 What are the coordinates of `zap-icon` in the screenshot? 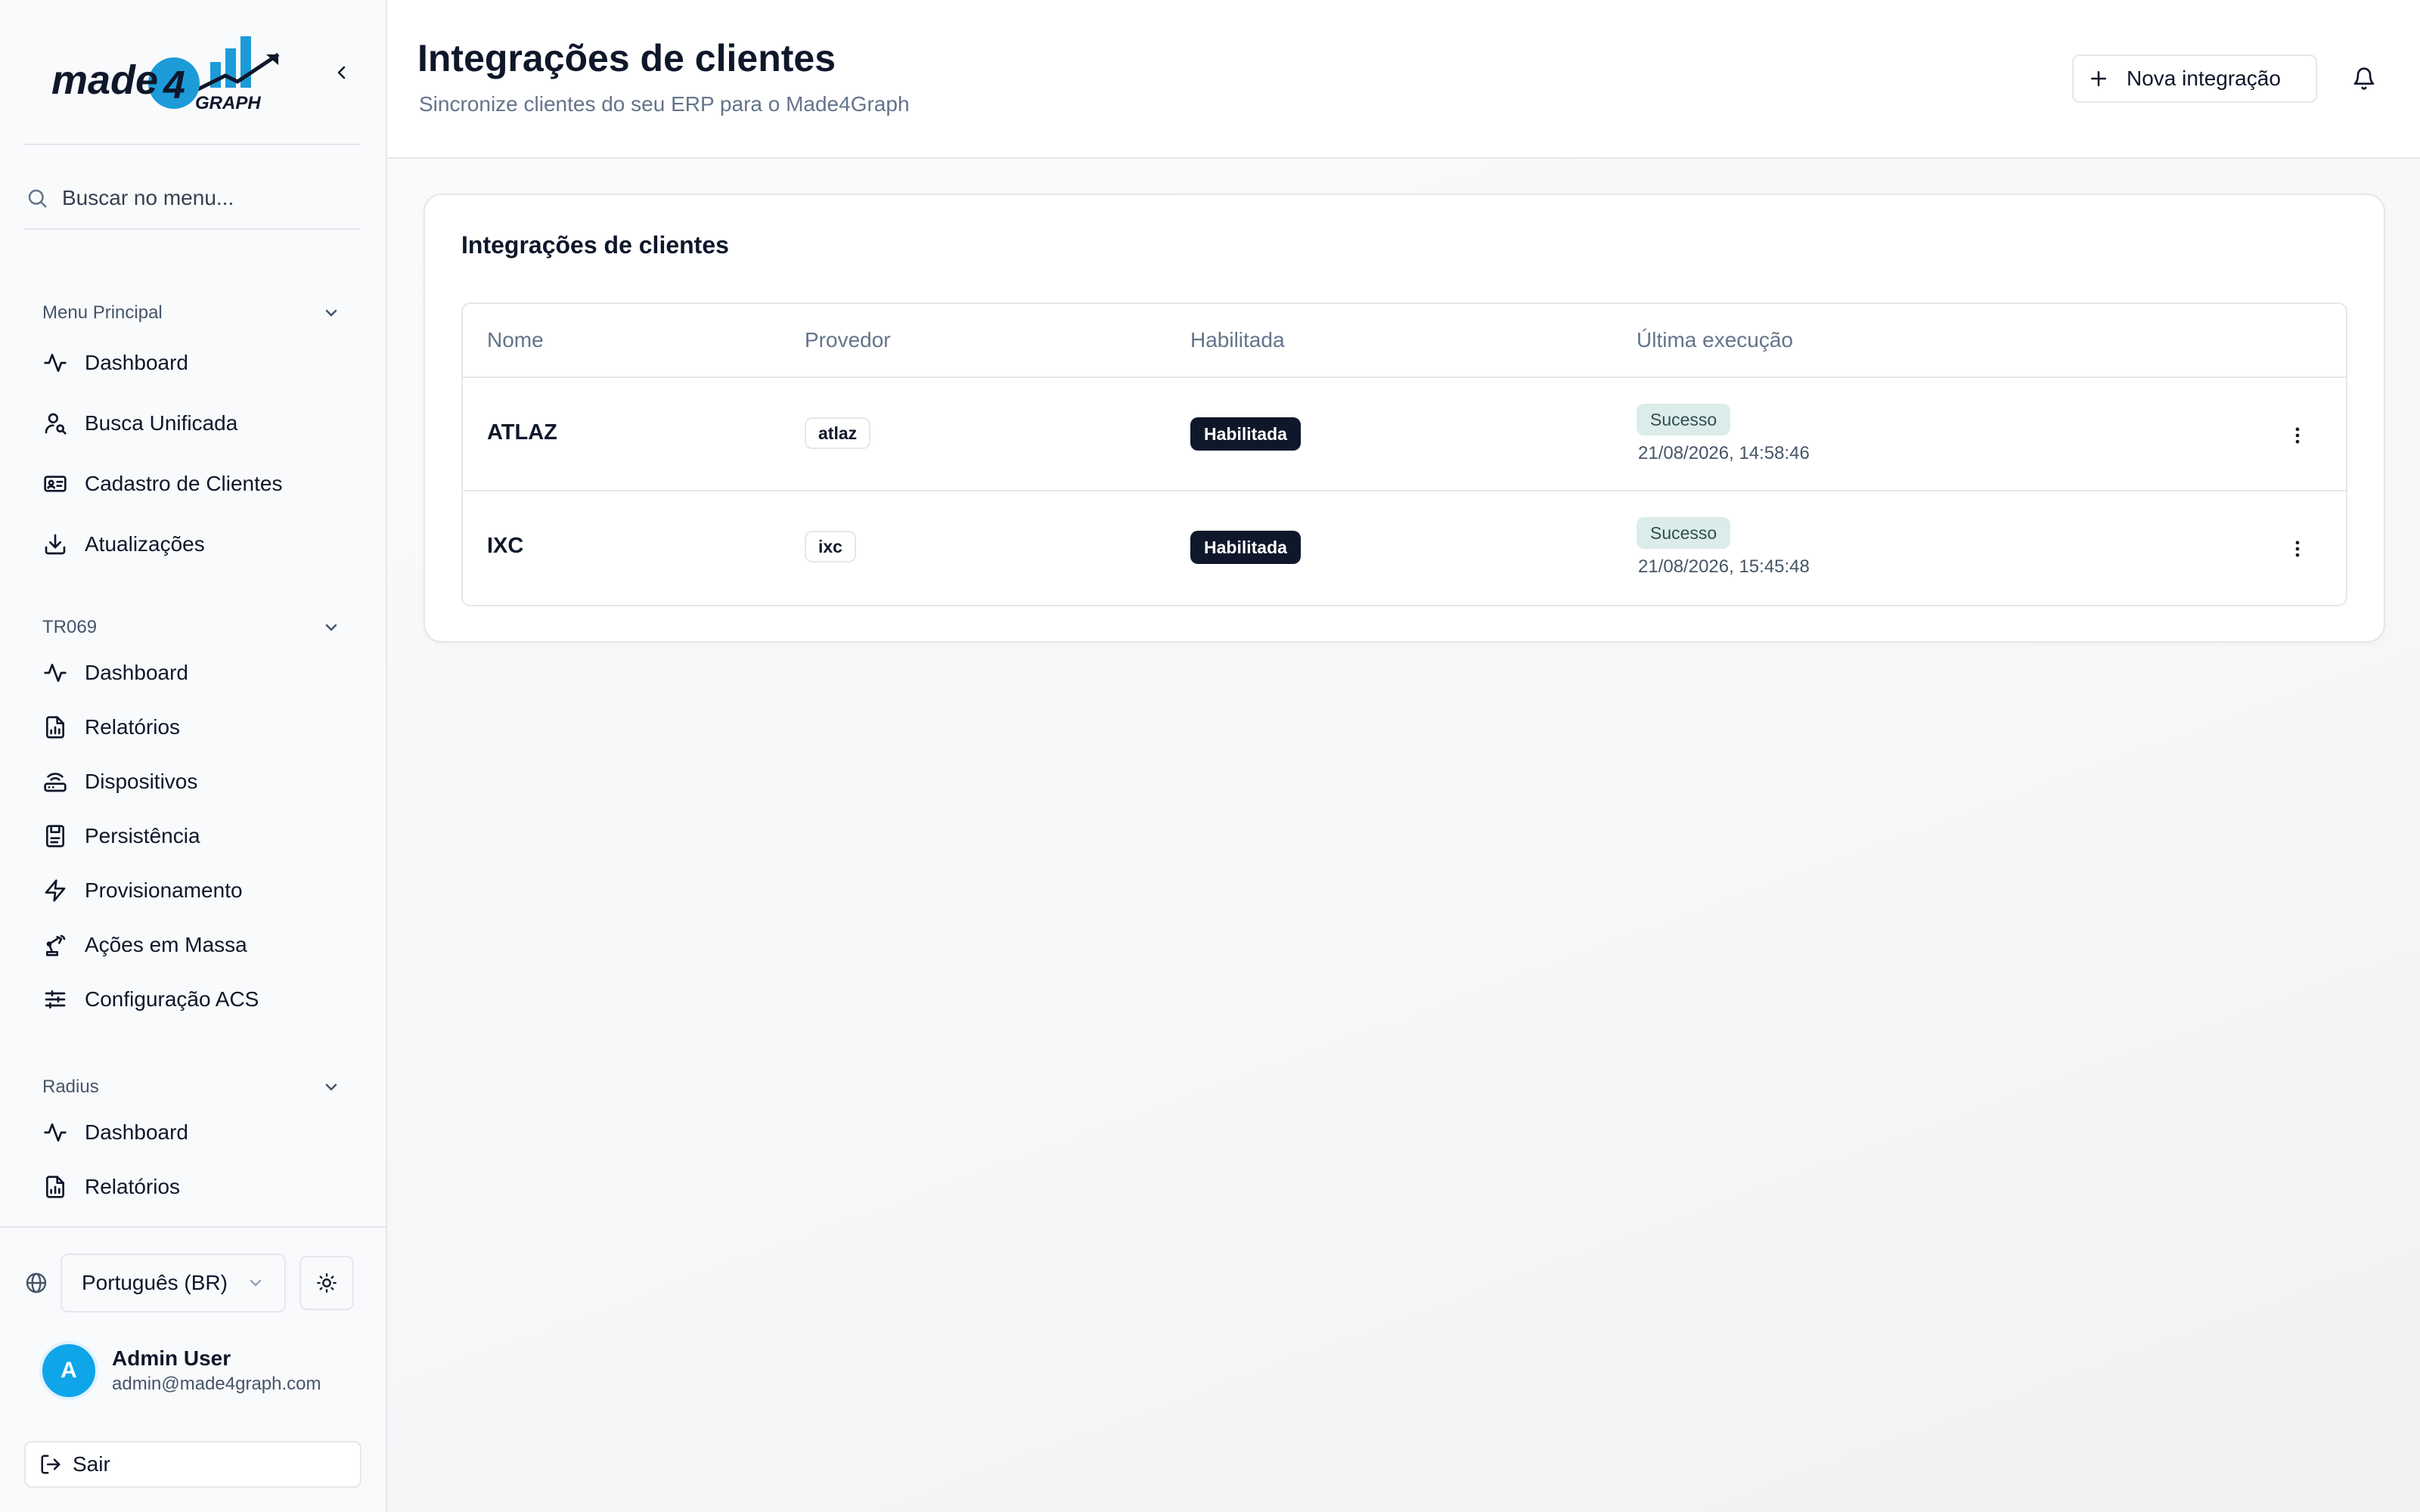 It's located at (55, 890).